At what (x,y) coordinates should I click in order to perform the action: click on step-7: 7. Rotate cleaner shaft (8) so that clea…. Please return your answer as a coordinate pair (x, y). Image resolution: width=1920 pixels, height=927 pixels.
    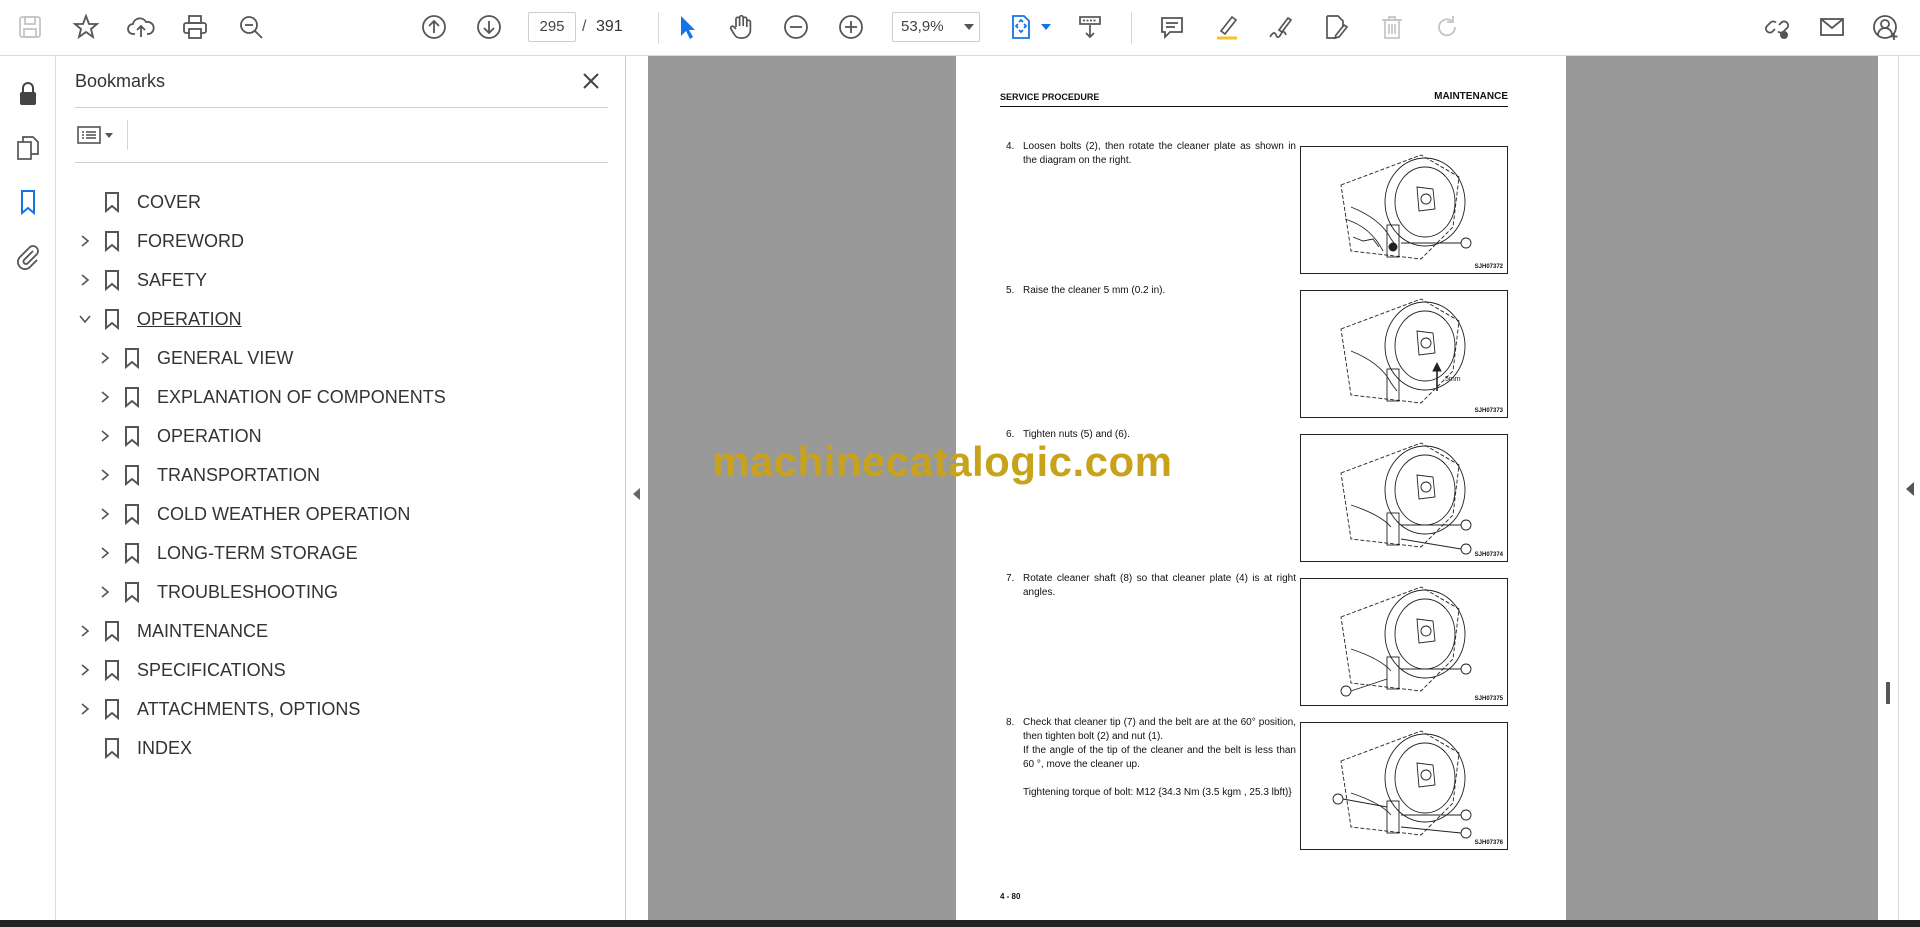
    Looking at the image, I should click on (1151, 586).